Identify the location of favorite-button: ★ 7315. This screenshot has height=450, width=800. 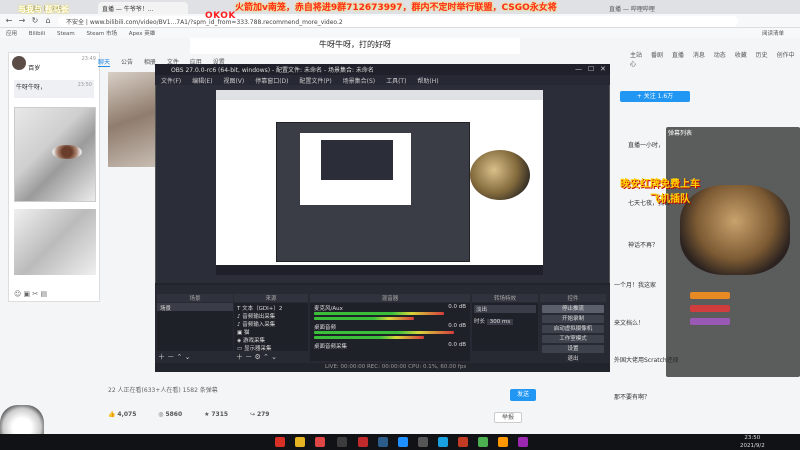
(216, 414).